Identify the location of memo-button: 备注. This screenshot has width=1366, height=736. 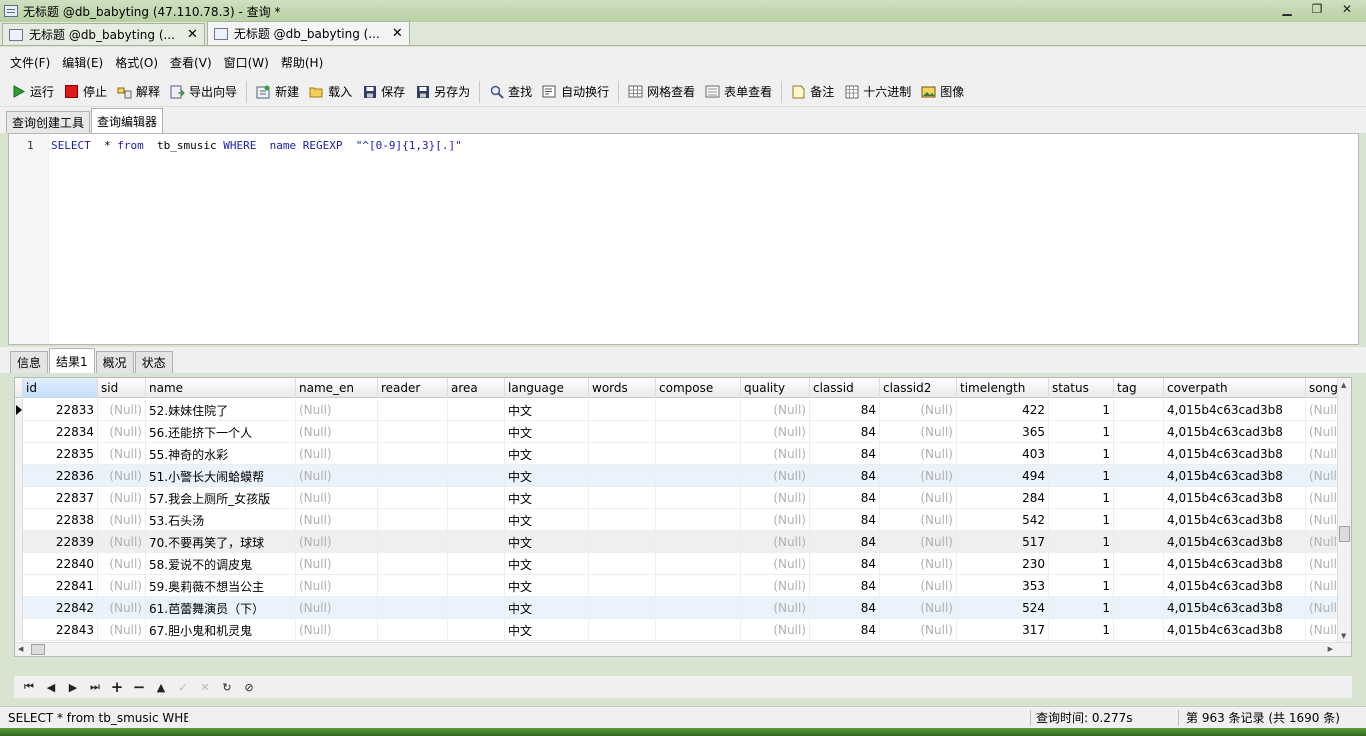
(812, 92).